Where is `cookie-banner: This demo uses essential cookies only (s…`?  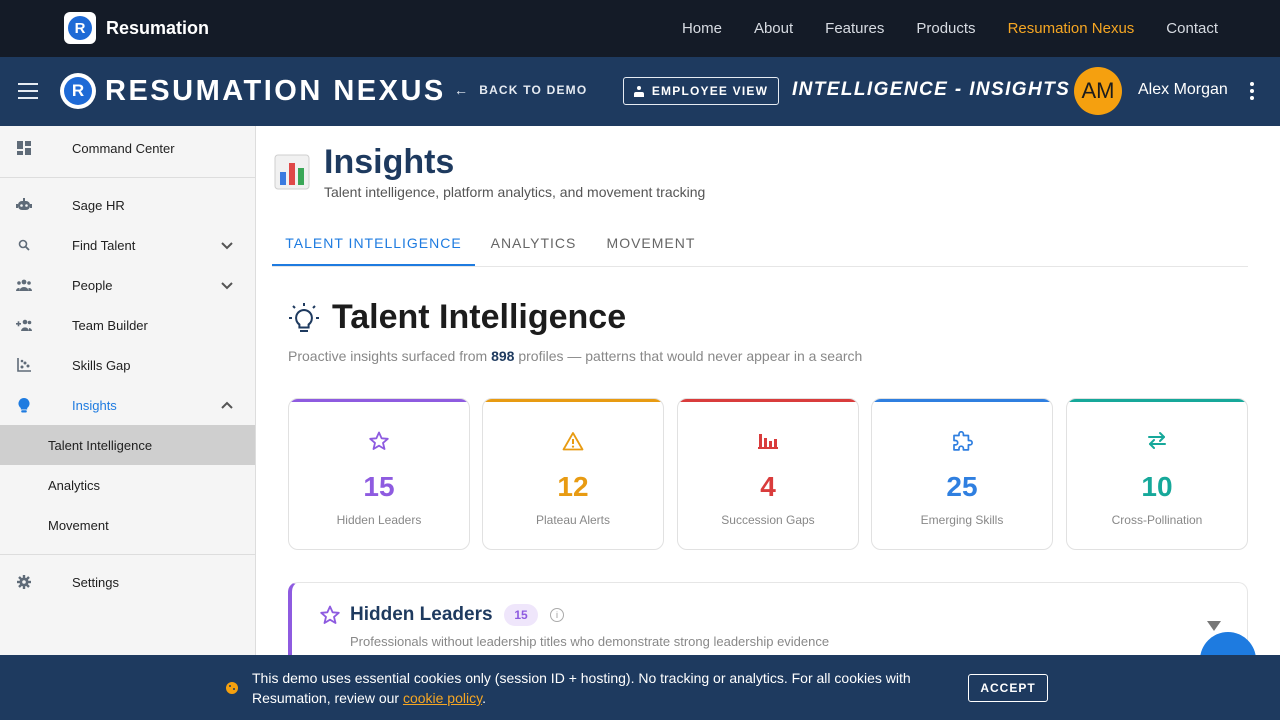
cookie-banner: This demo uses essential cookies only (s… is located at coordinates (640, 687).